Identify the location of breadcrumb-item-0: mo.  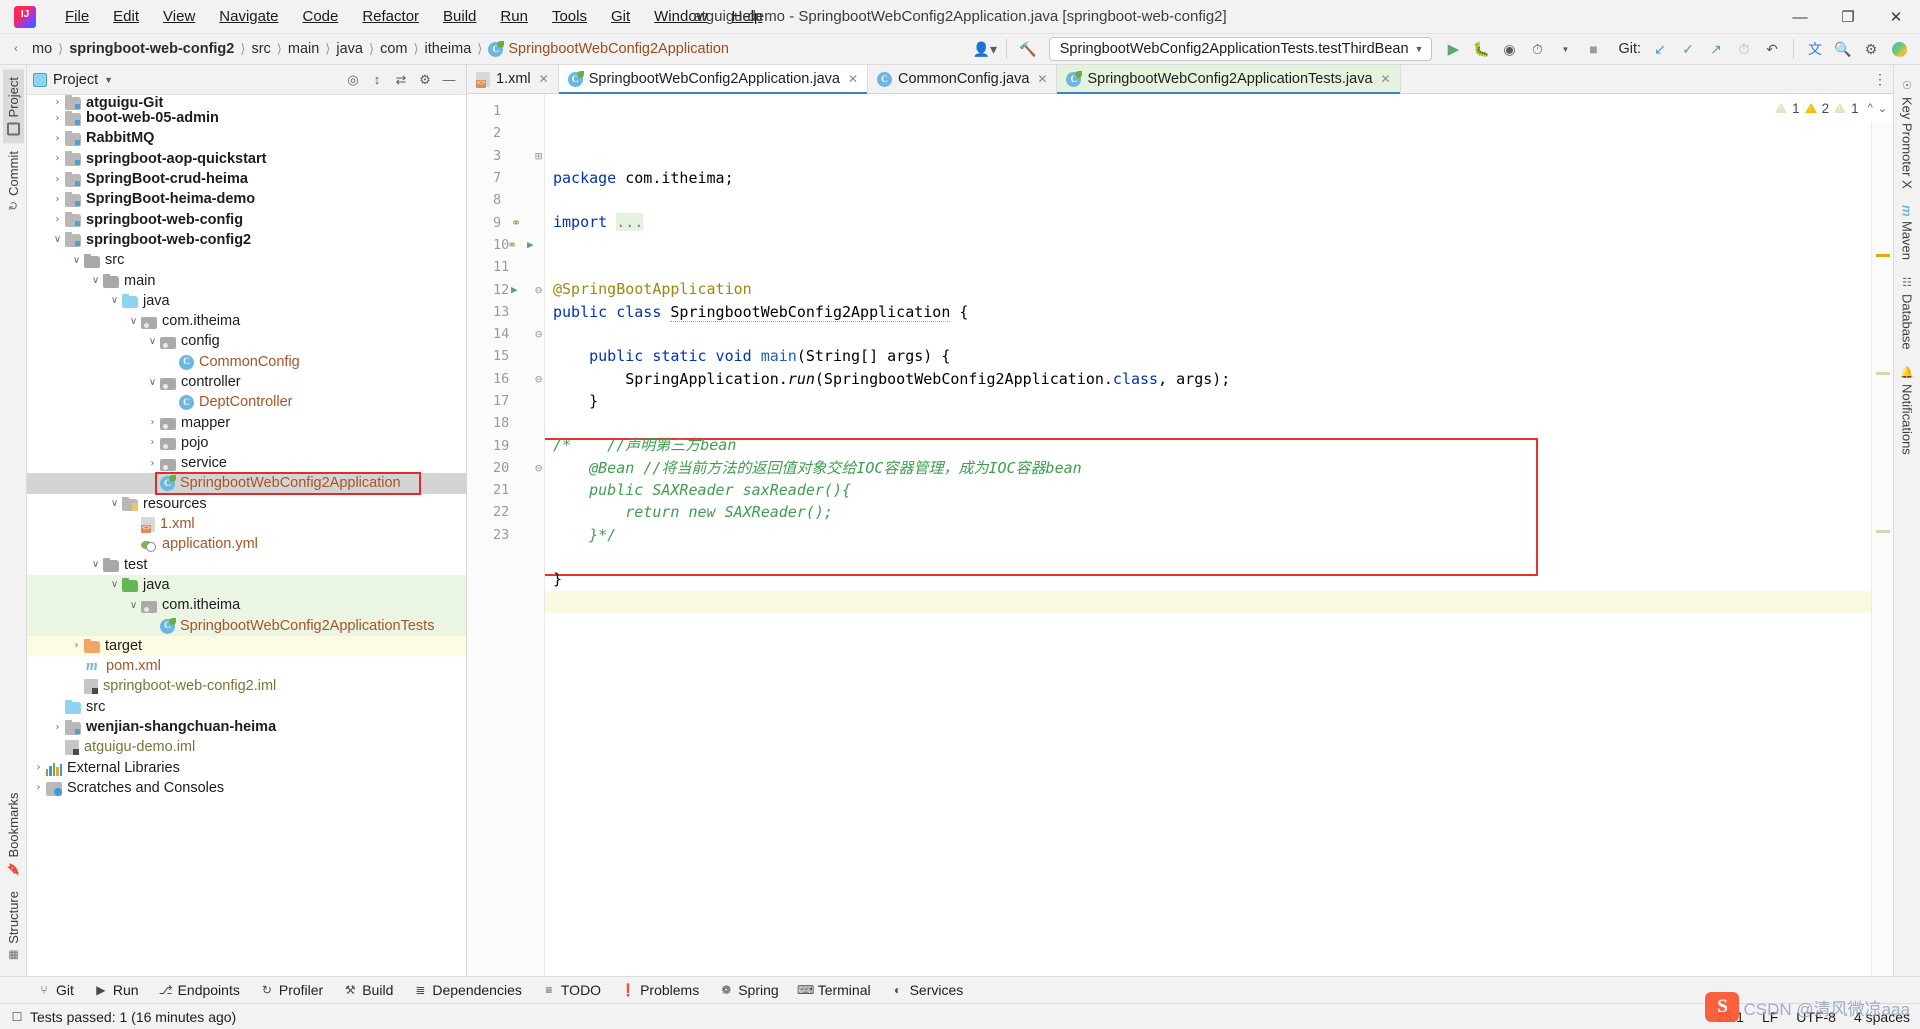
(42, 49).